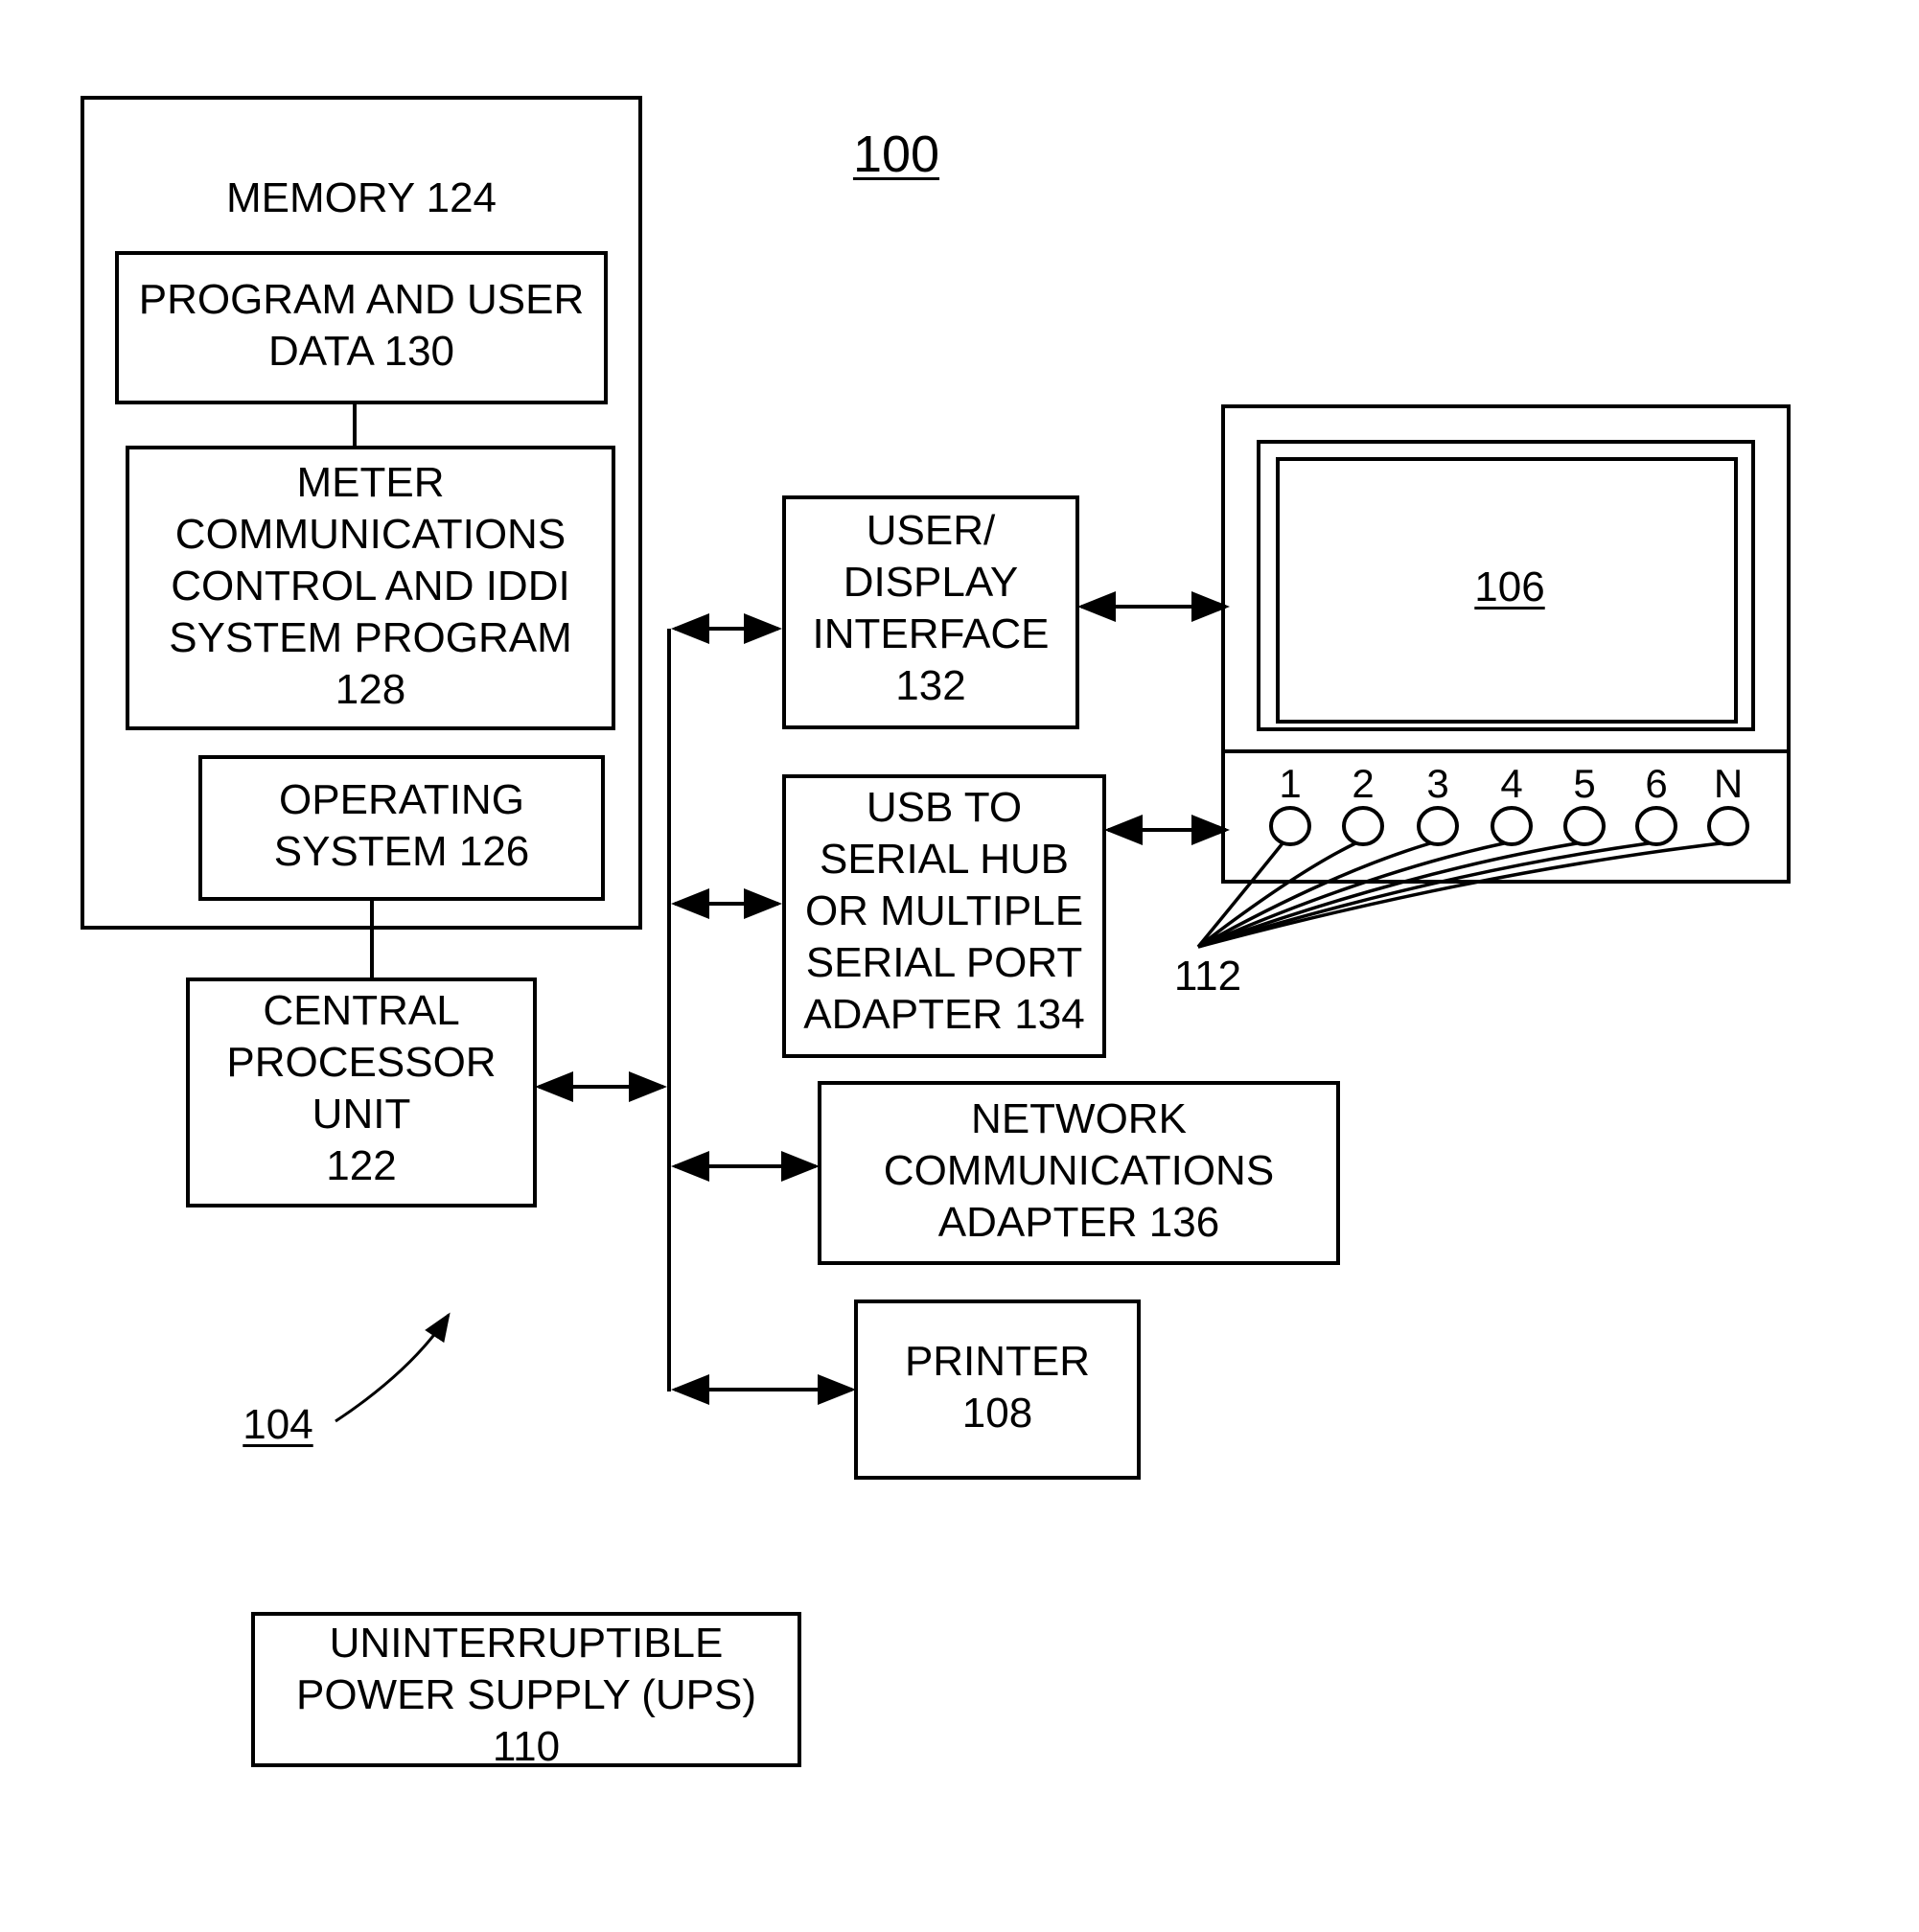 The height and width of the screenshot is (1932, 1919). Describe the element at coordinates (1509, 587) in the screenshot. I see `display-reference-106: 106` at that location.